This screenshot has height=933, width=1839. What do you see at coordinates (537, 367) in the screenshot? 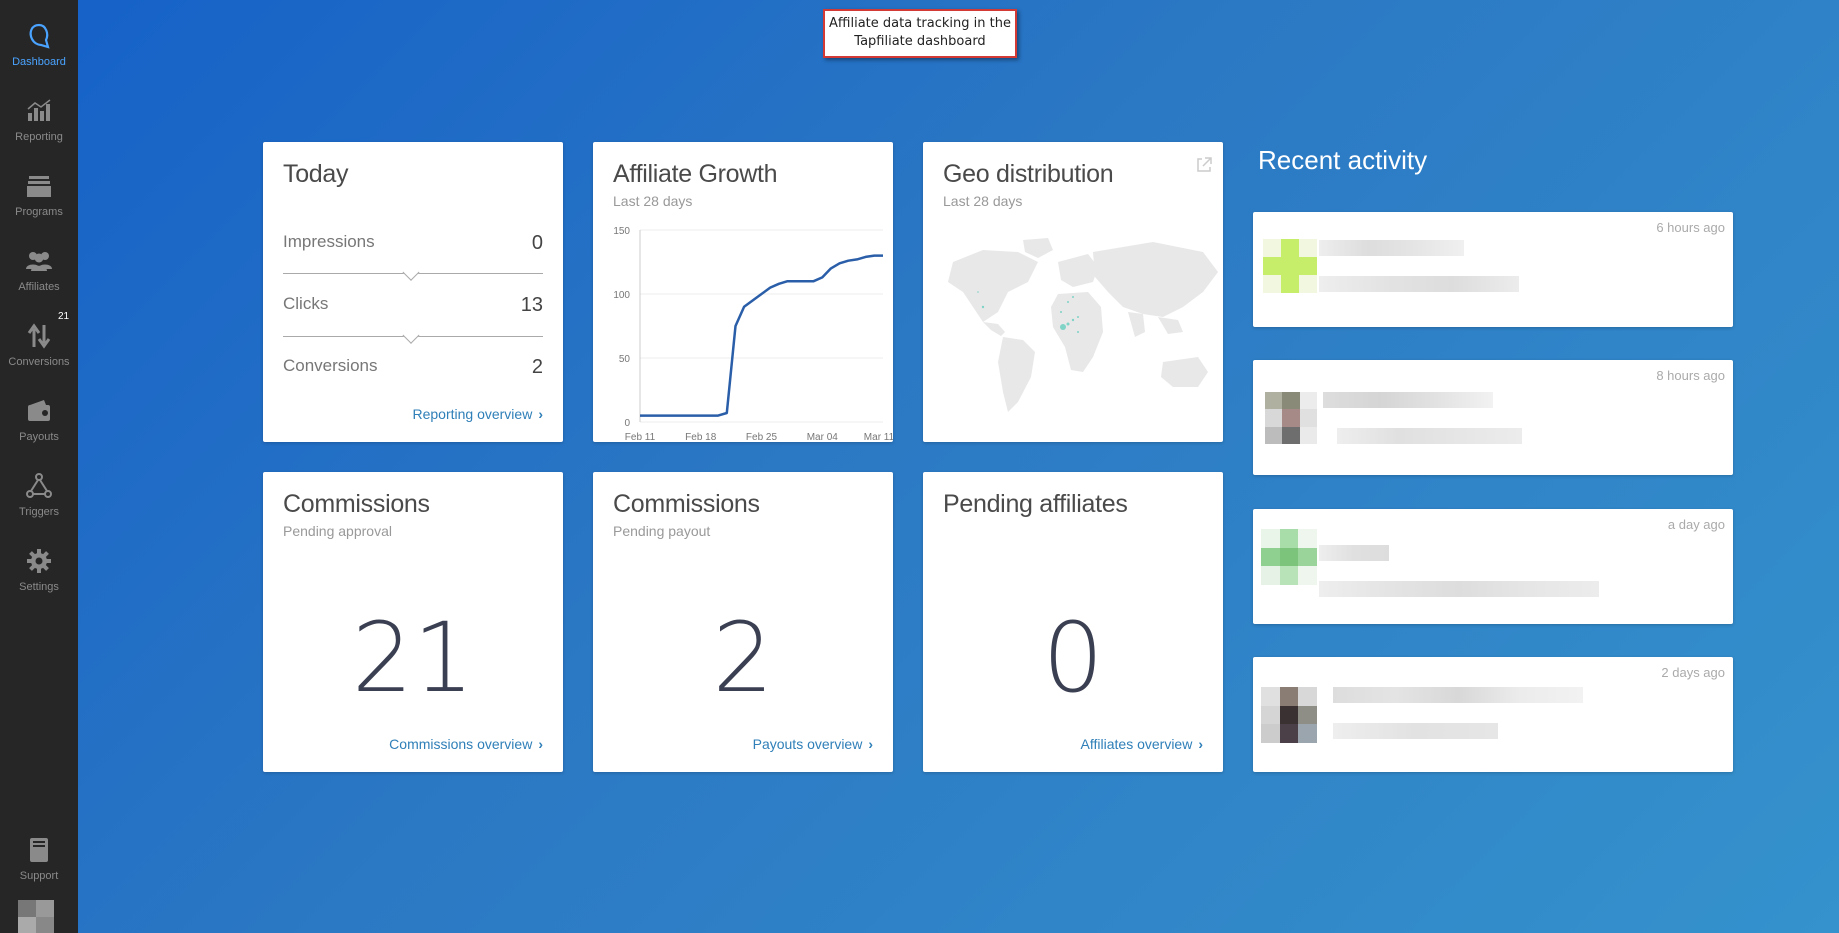
I see `metric-value: 2` at bounding box center [537, 367].